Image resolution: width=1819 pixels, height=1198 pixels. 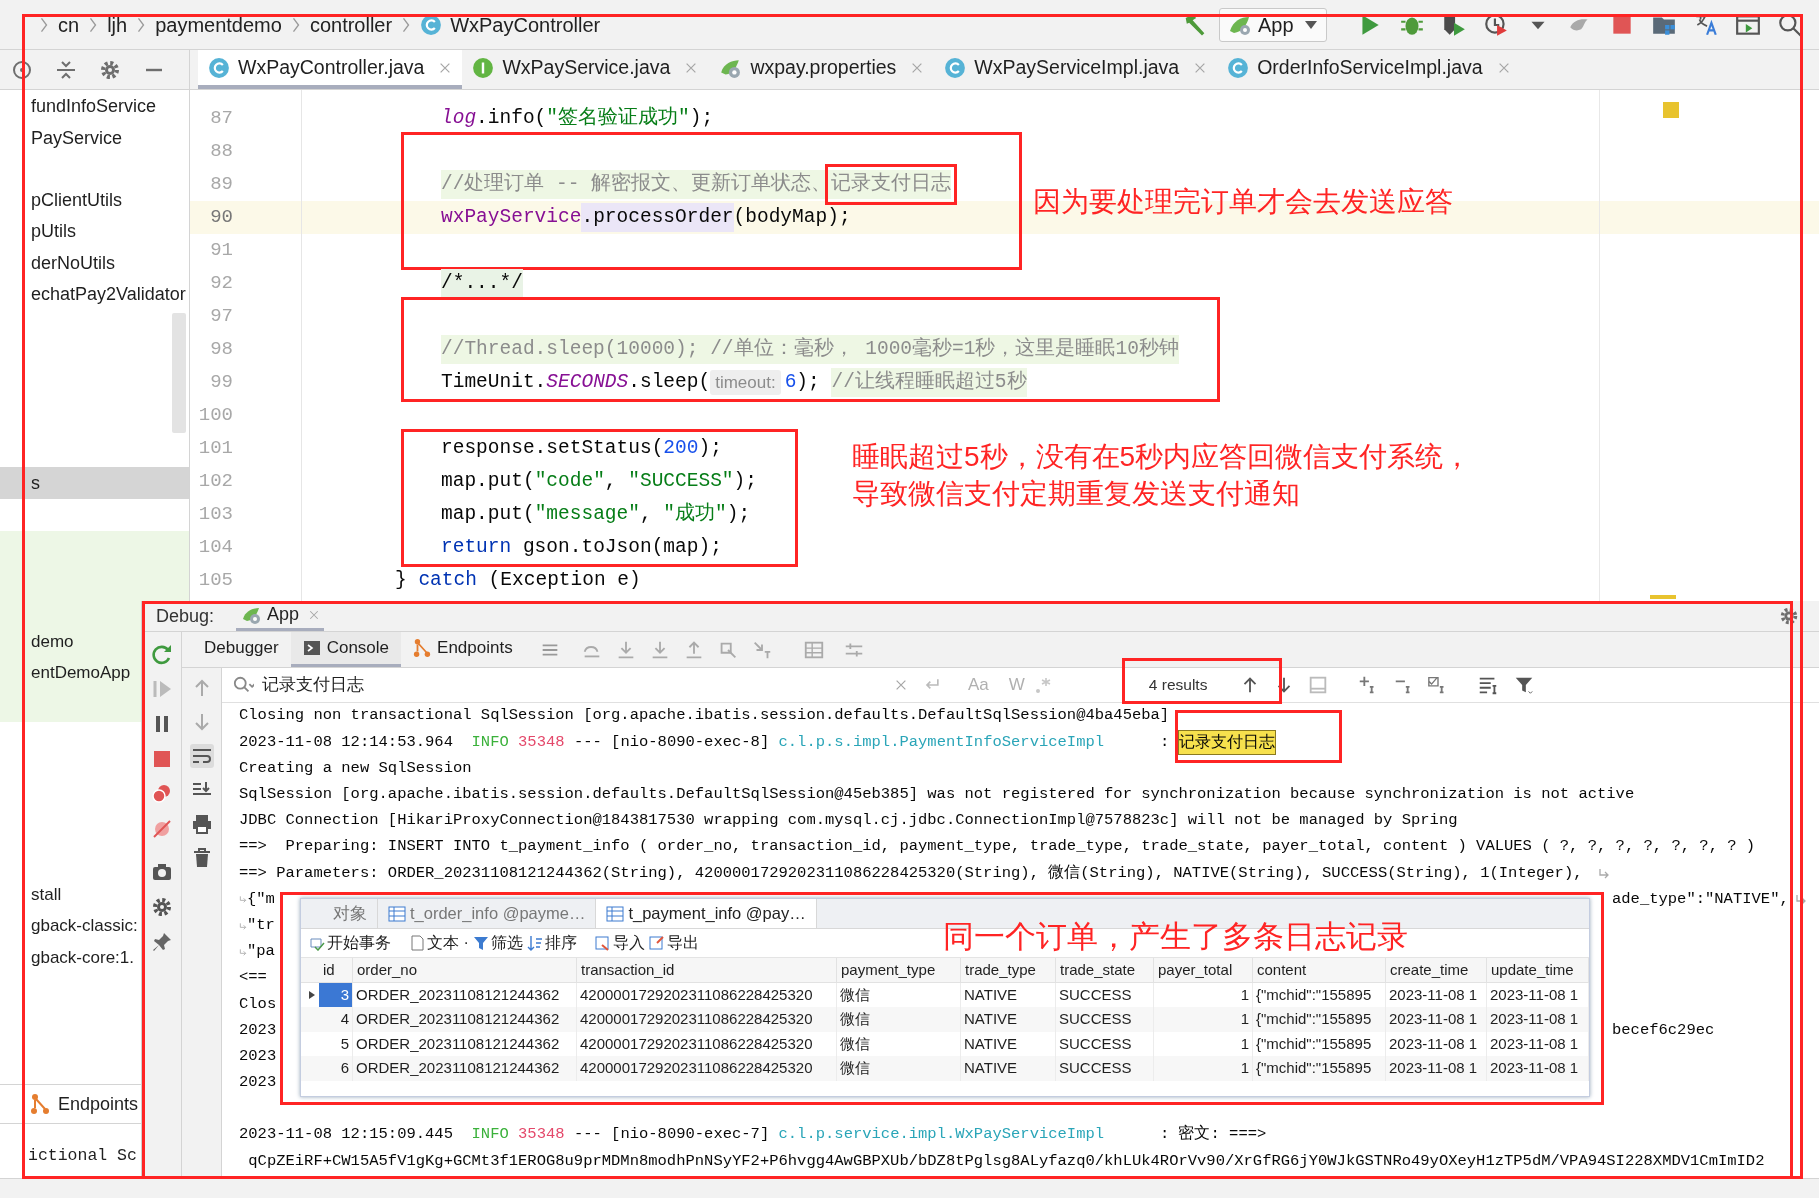 What do you see at coordinates (1311, 24) in the screenshot?
I see `caret-icon` at bounding box center [1311, 24].